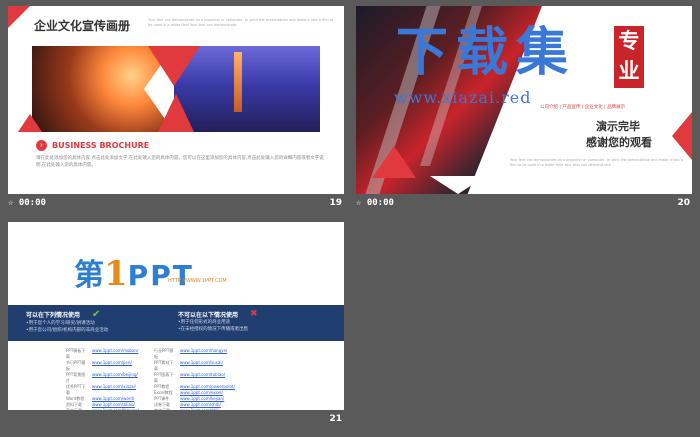 The height and width of the screenshot is (437, 700). What do you see at coordinates (201, 366) in the screenshot?
I see `link-url: www.1ppt.com/sucai/` at bounding box center [201, 366].